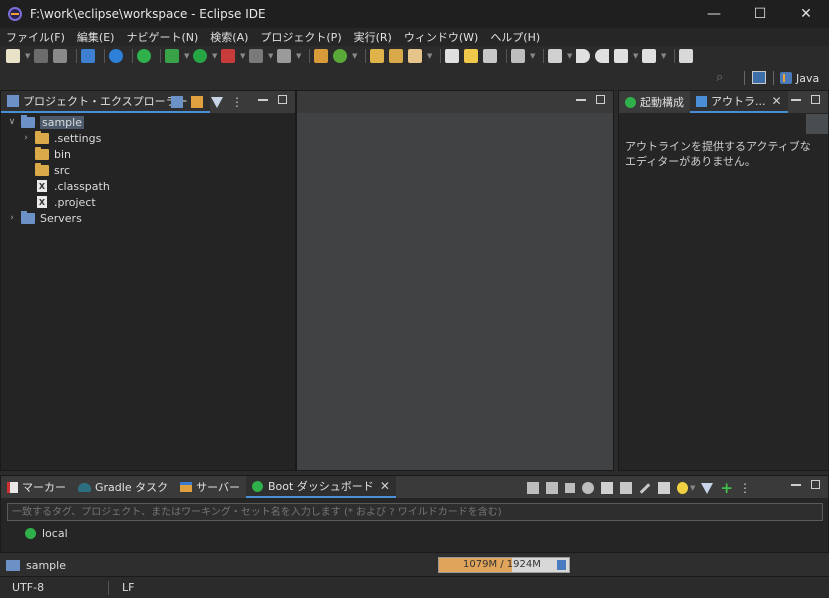  What do you see at coordinates (555, 56) in the screenshot?
I see `pin-icon` at bounding box center [555, 56].